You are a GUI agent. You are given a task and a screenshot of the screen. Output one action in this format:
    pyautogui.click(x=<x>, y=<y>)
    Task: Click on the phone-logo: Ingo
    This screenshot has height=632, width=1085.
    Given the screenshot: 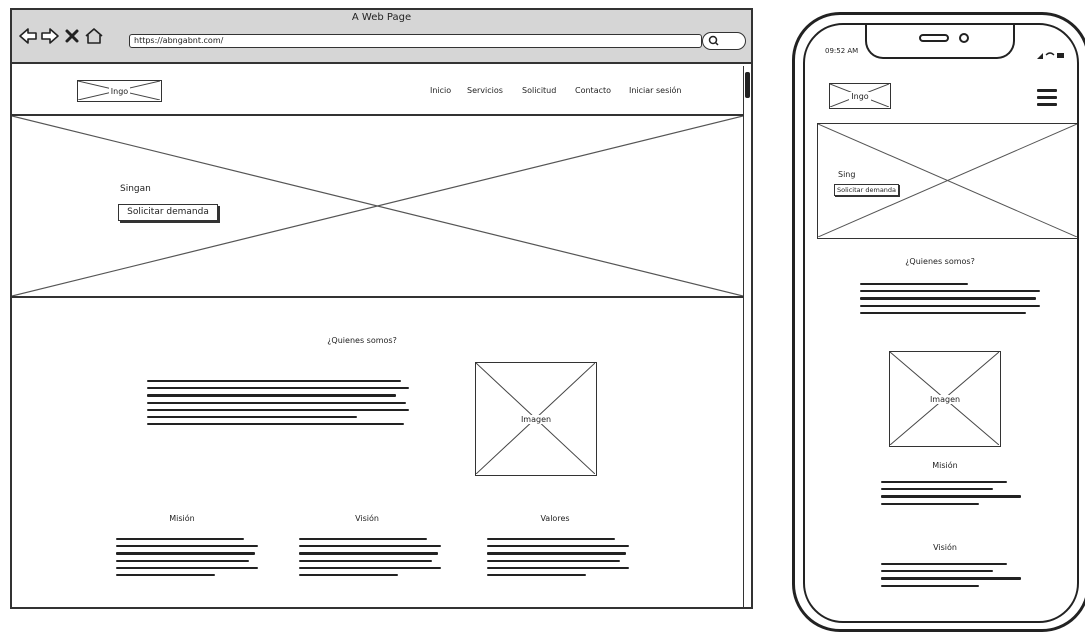 What is the action you would take?
    pyautogui.click(x=860, y=96)
    